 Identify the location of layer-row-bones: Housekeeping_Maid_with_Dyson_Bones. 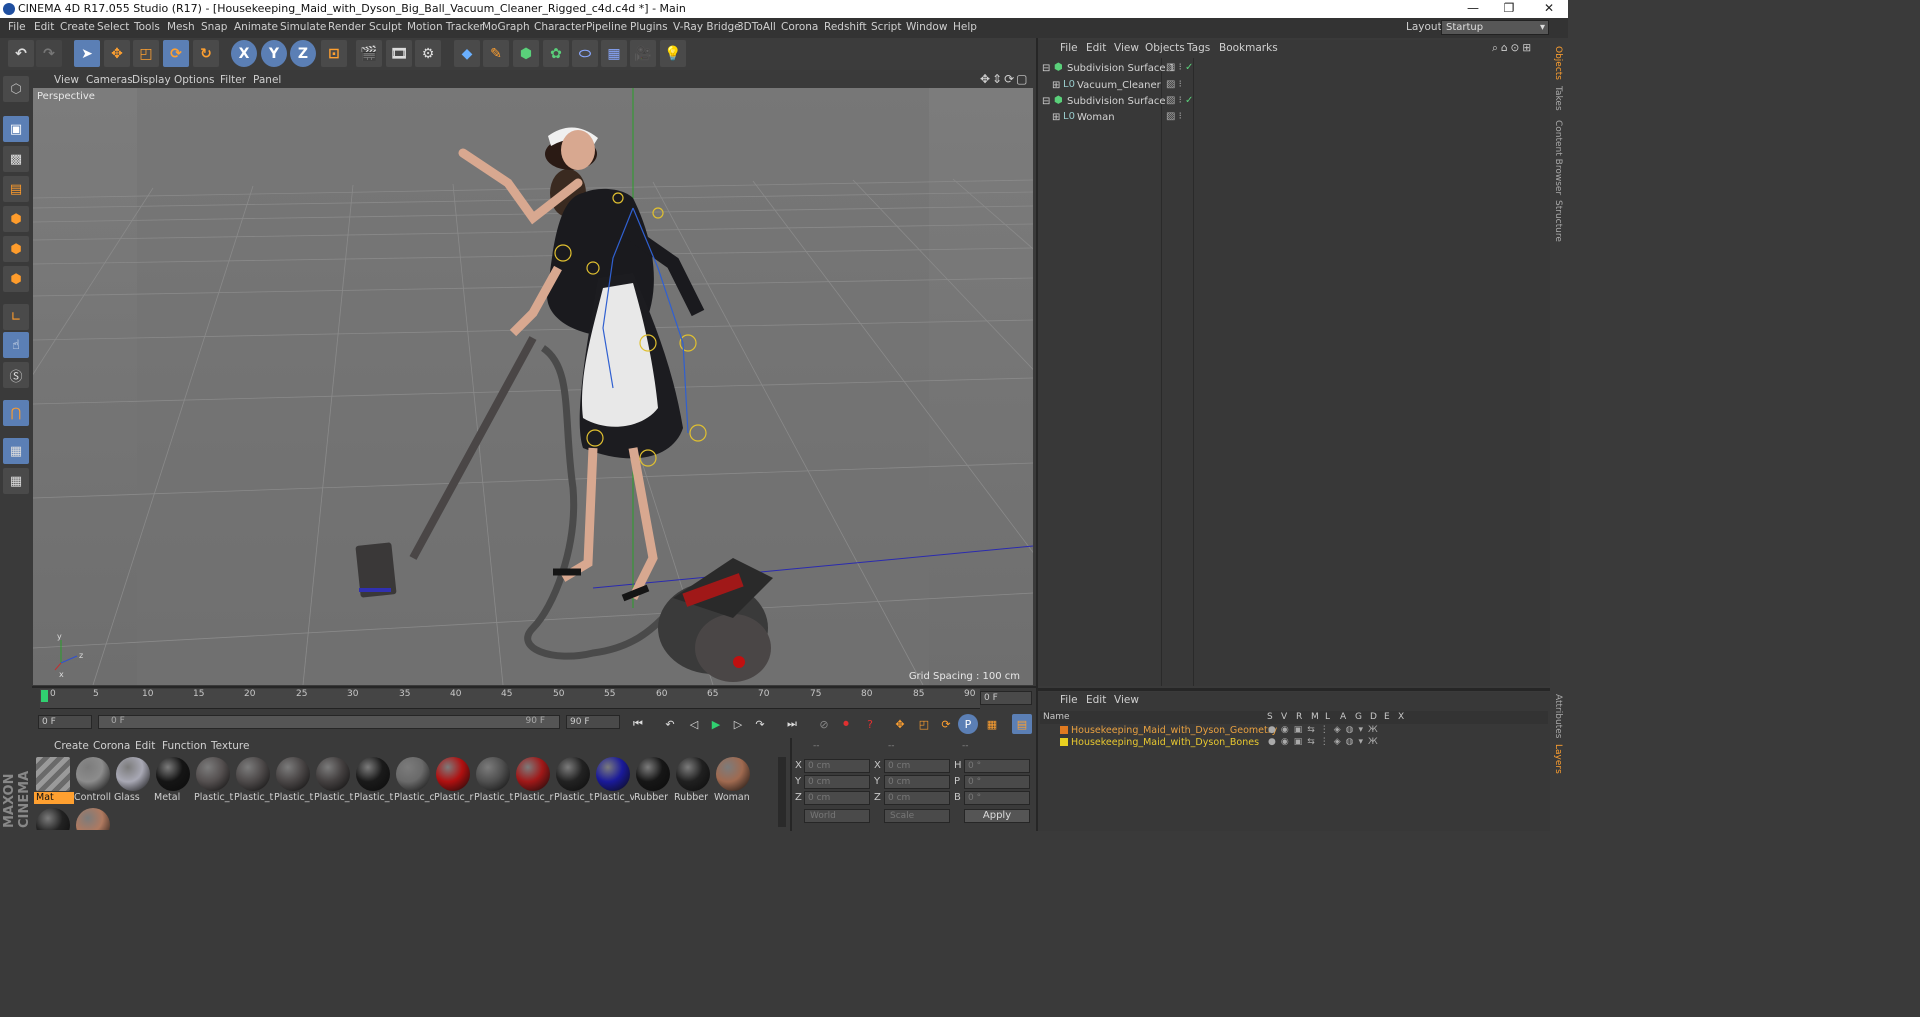
(1165, 742).